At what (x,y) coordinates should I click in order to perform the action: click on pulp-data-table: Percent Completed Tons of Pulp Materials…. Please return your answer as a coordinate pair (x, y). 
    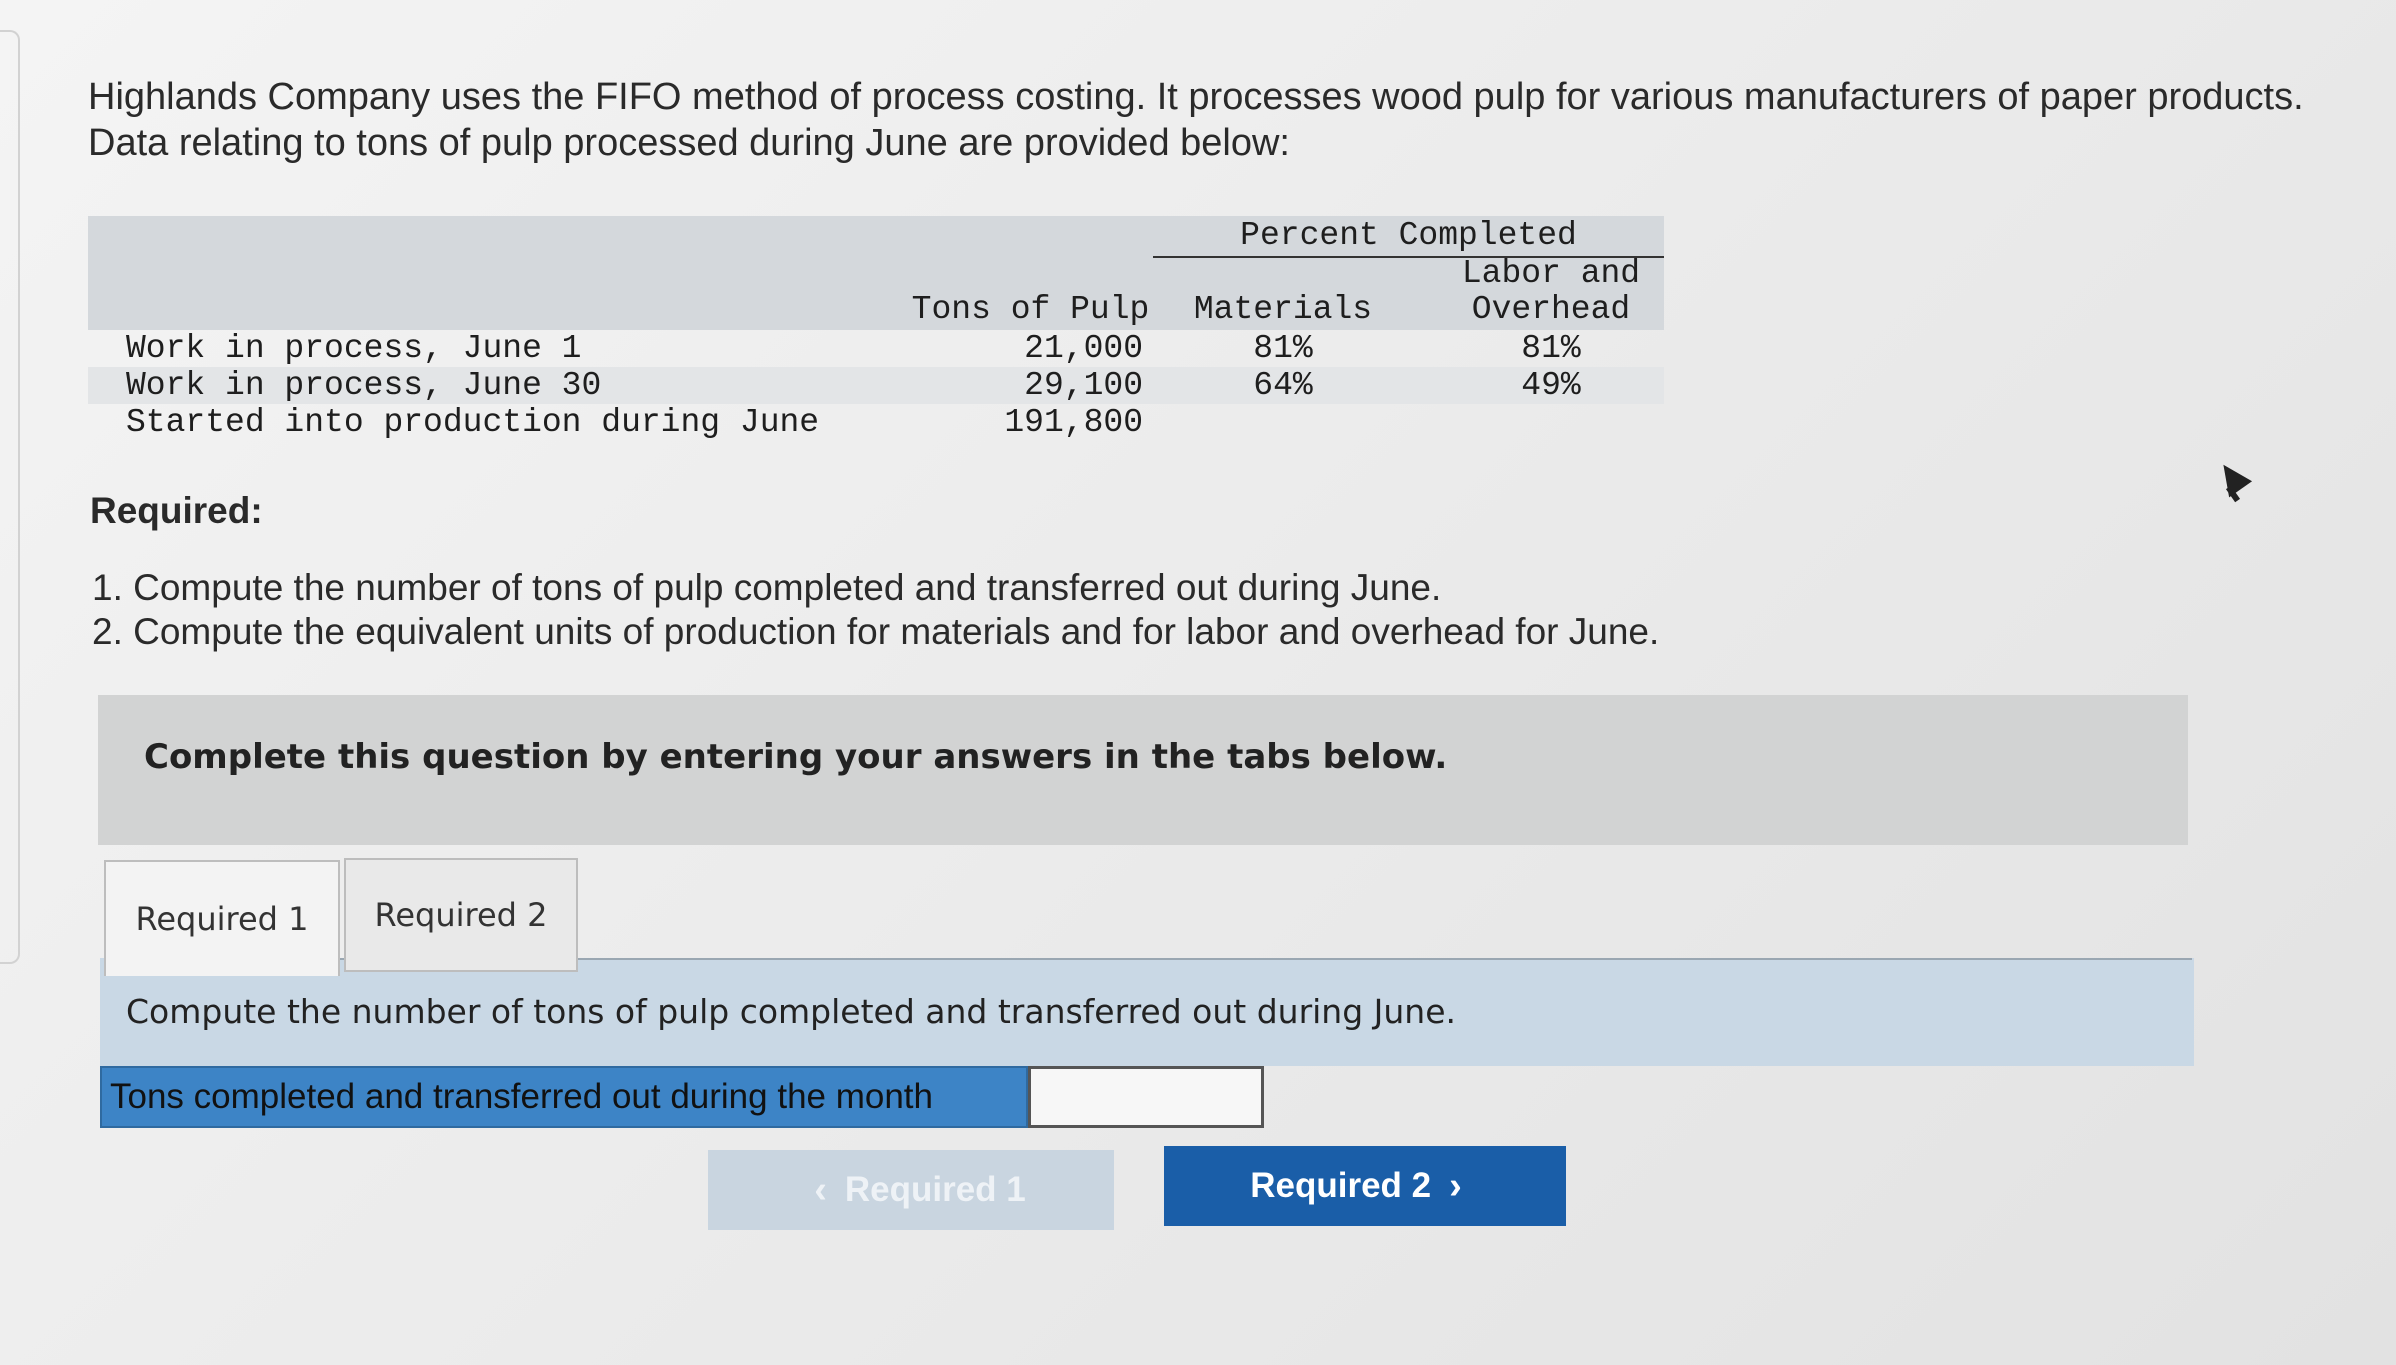
    Looking at the image, I should click on (876, 328).